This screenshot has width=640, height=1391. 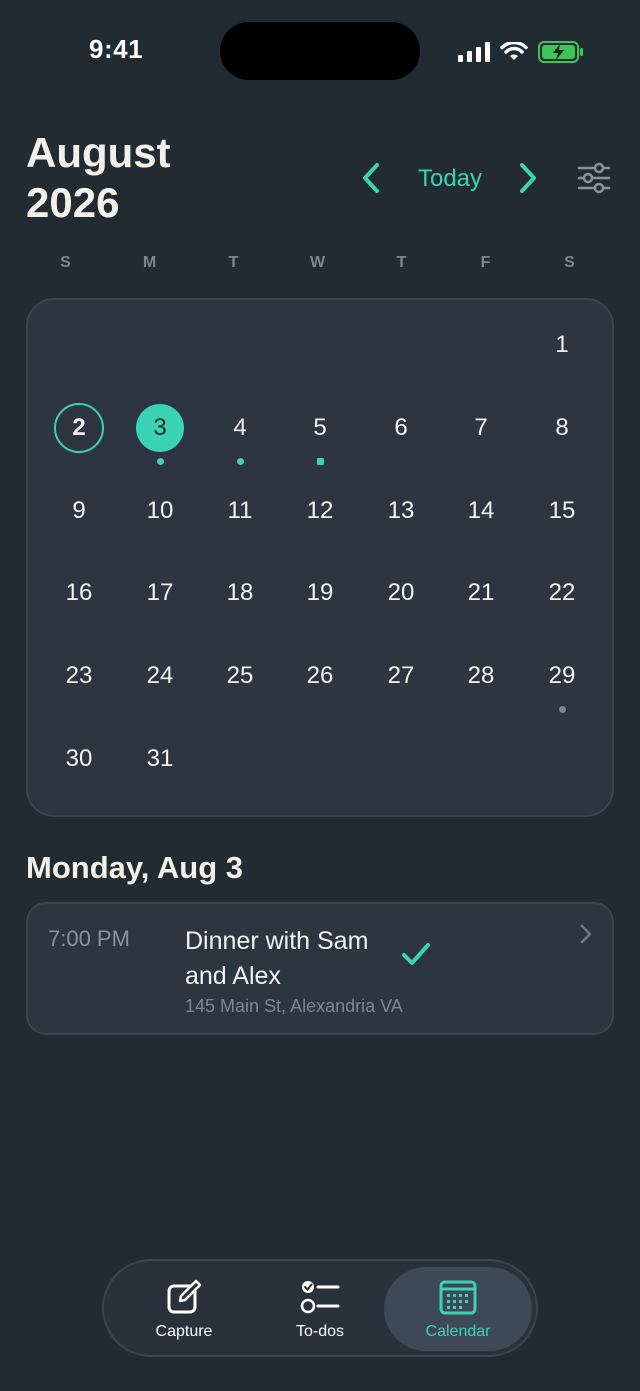 What do you see at coordinates (458, 1297) in the screenshot?
I see `calendar-icon` at bounding box center [458, 1297].